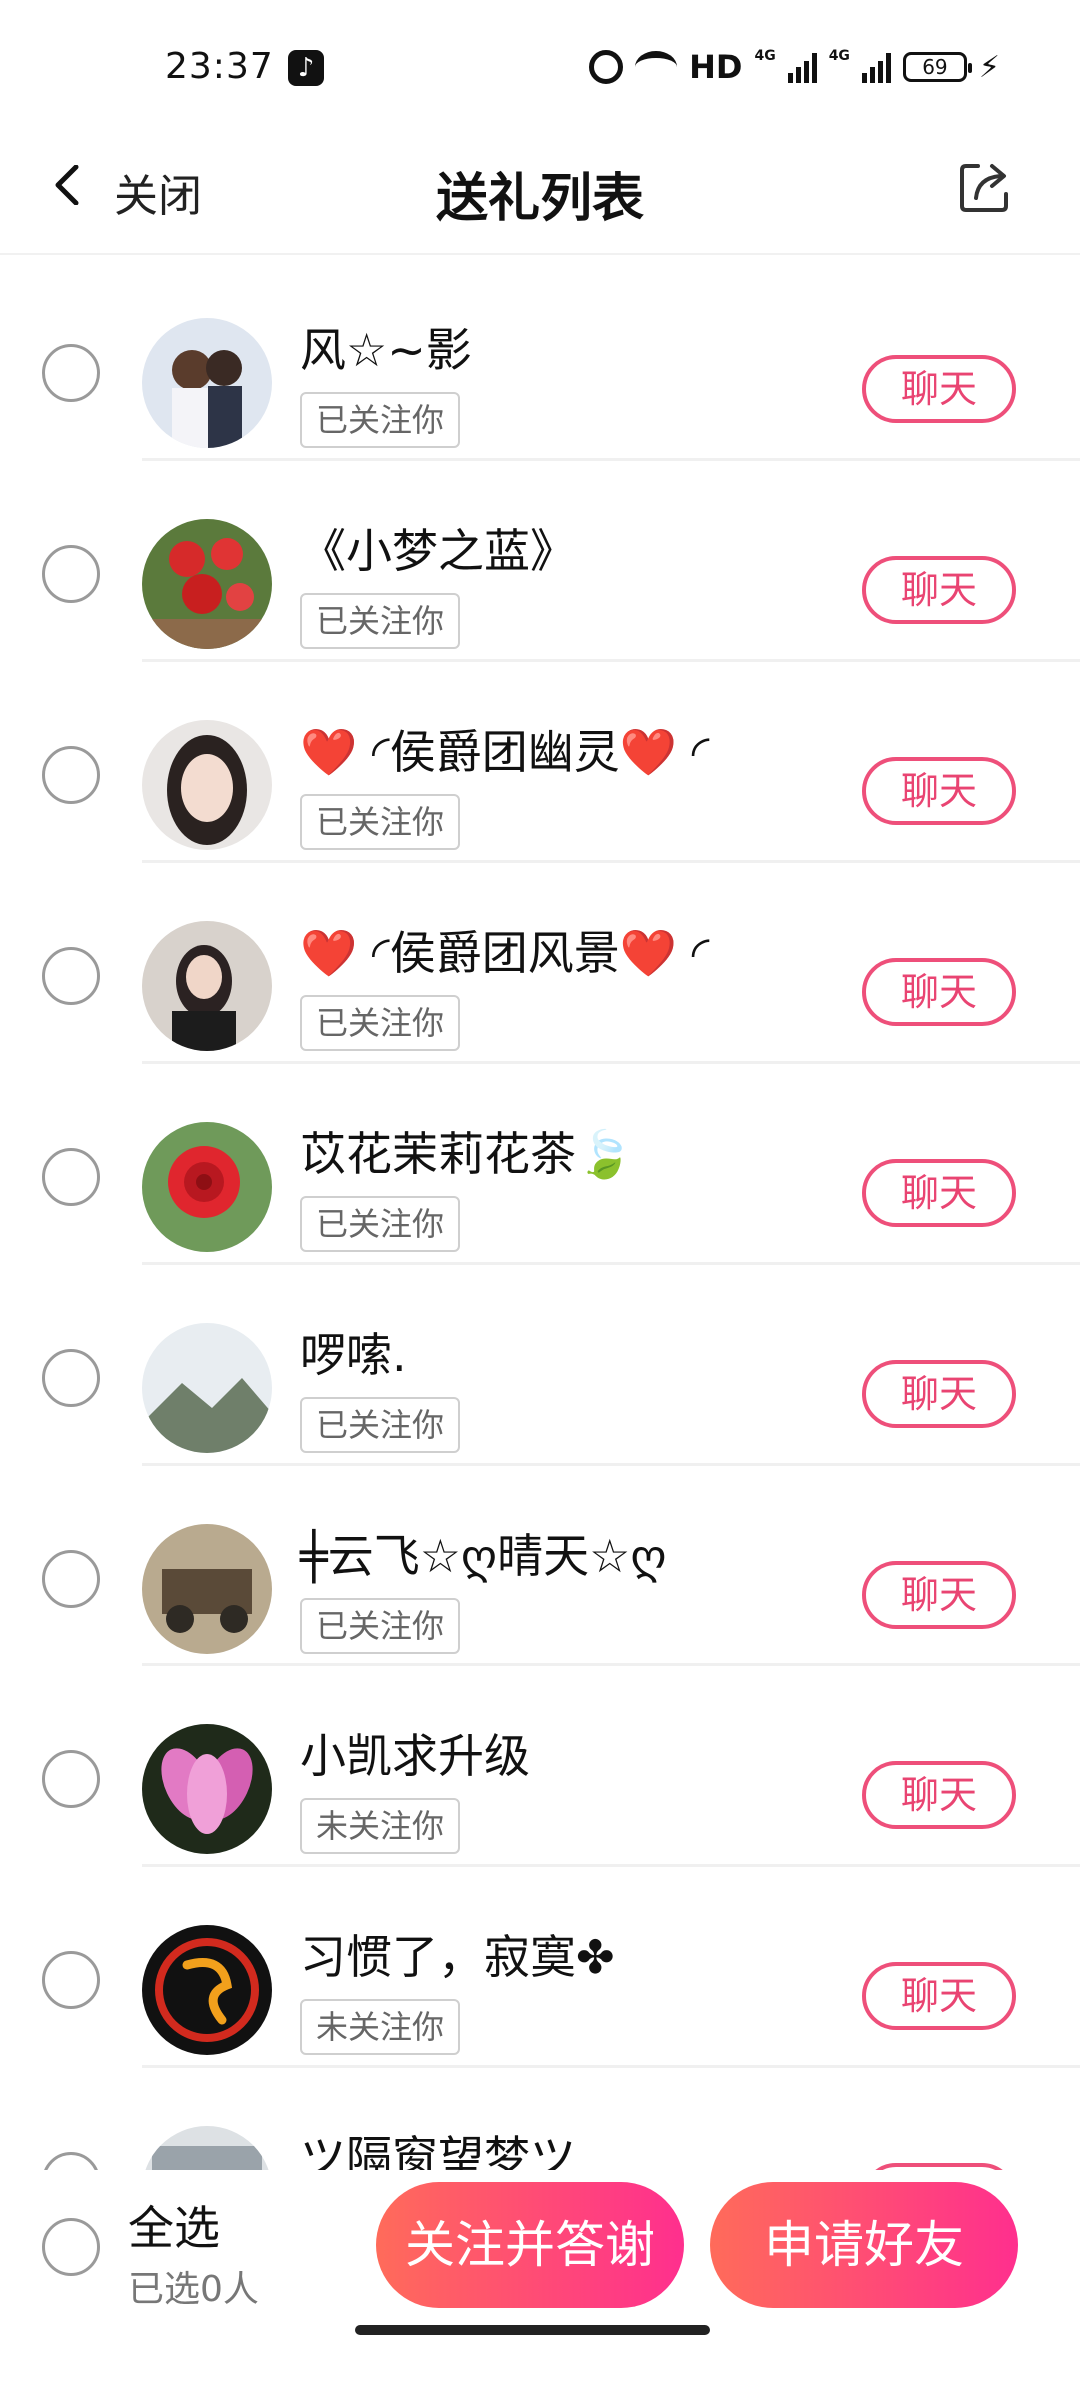 Image resolution: width=1080 pixels, height=2400 pixels. What do you see at coordinates (438, 551) in the screenshot?
I see `user-name: 《小梦之蓝》` at bounding box center [438, 551].